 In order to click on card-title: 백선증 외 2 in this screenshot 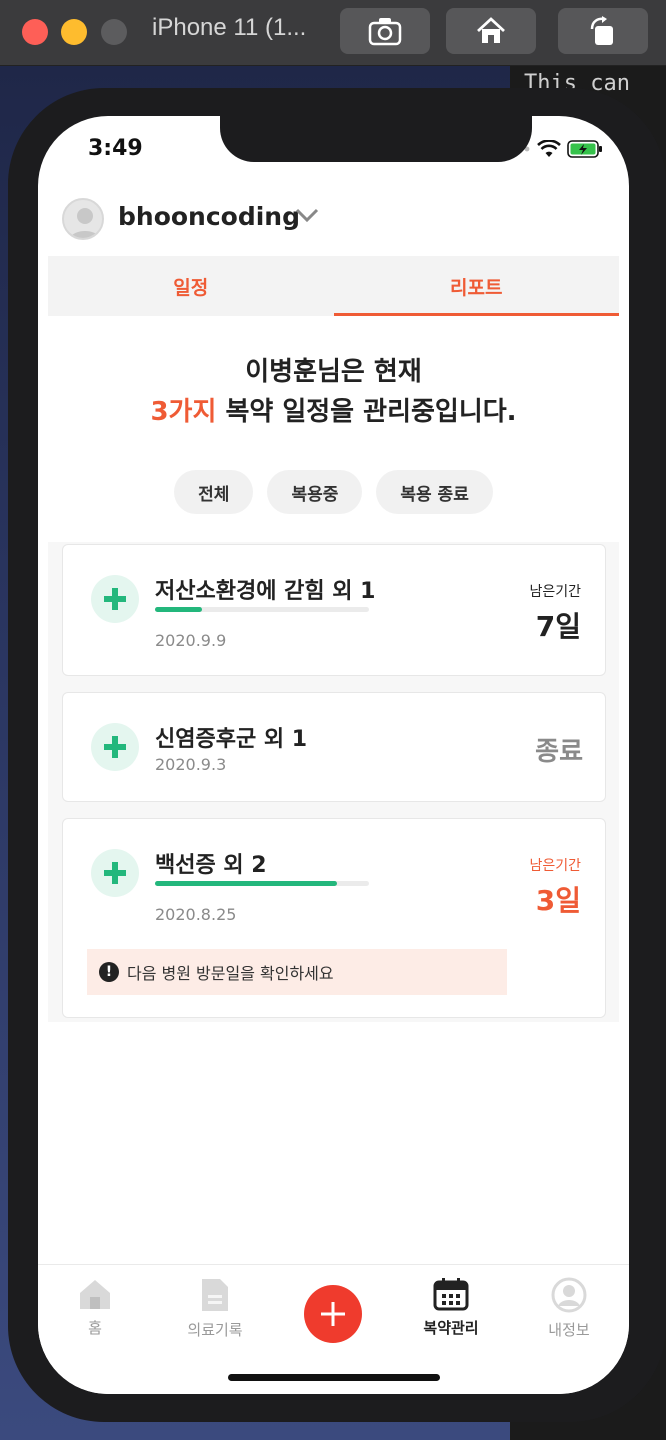, I will do `click(211, 865)`.